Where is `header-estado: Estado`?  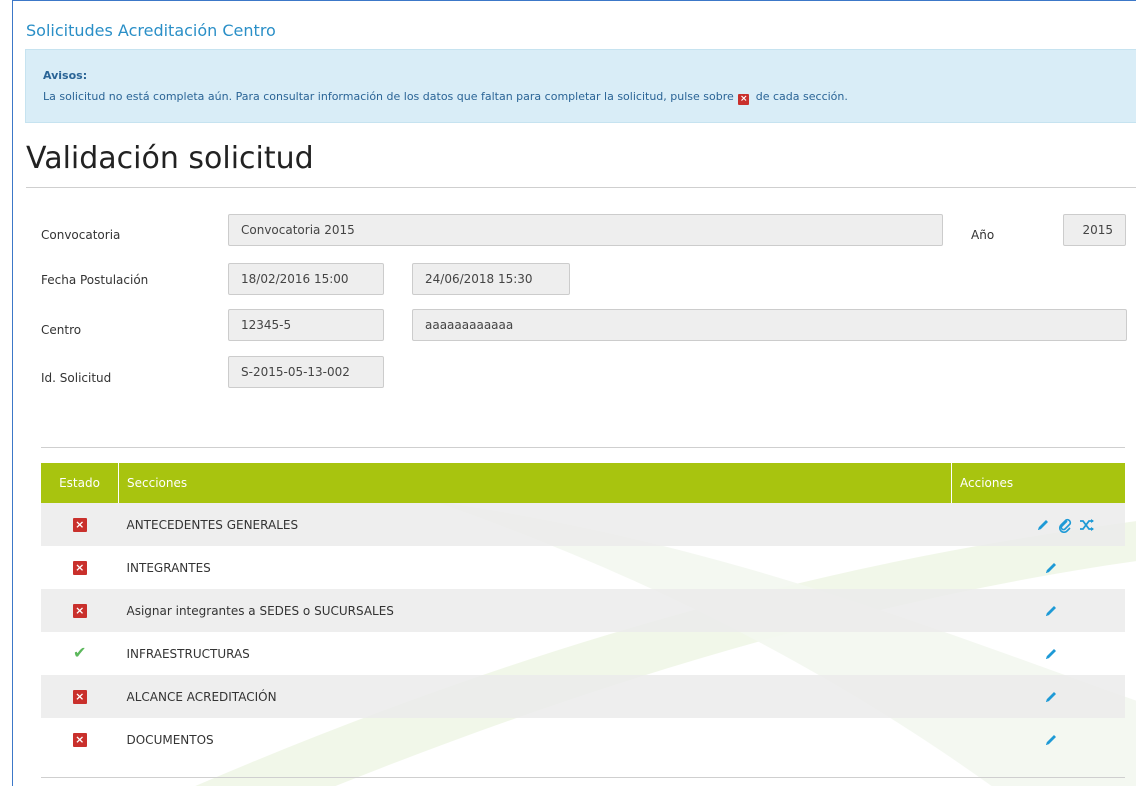 header-estado: Estado is located at coordinates (80, 483).